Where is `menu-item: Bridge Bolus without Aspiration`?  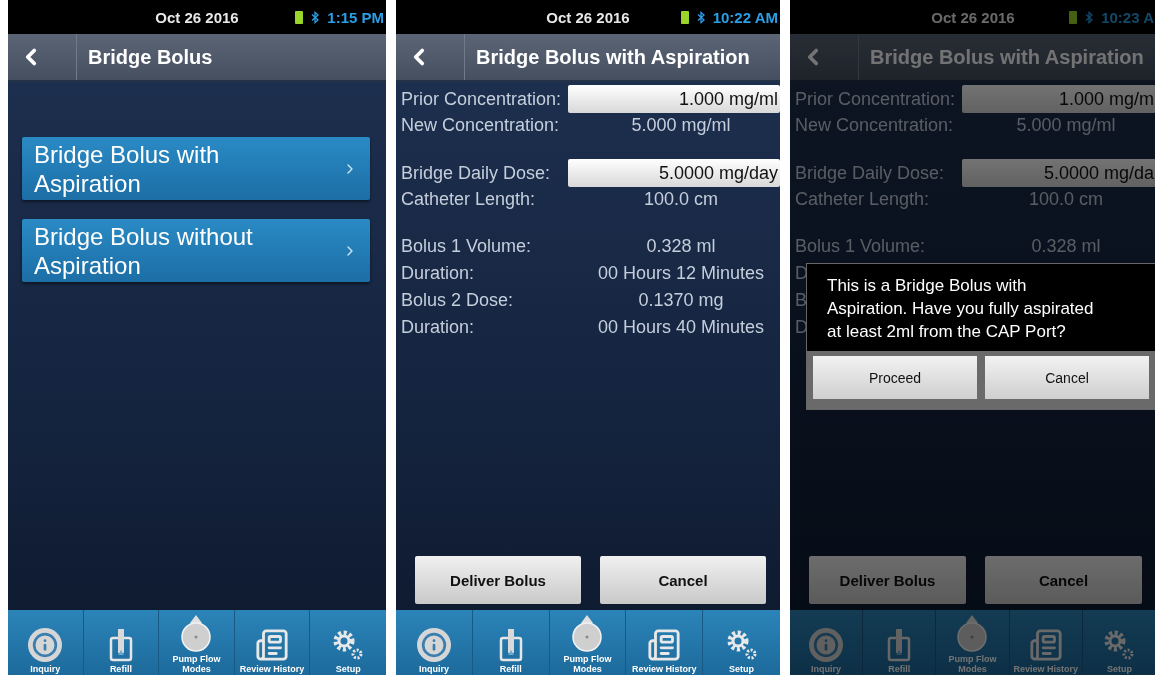
menu-item: Bridge Bolus without Aspiration is located at coordinates (196, 250).